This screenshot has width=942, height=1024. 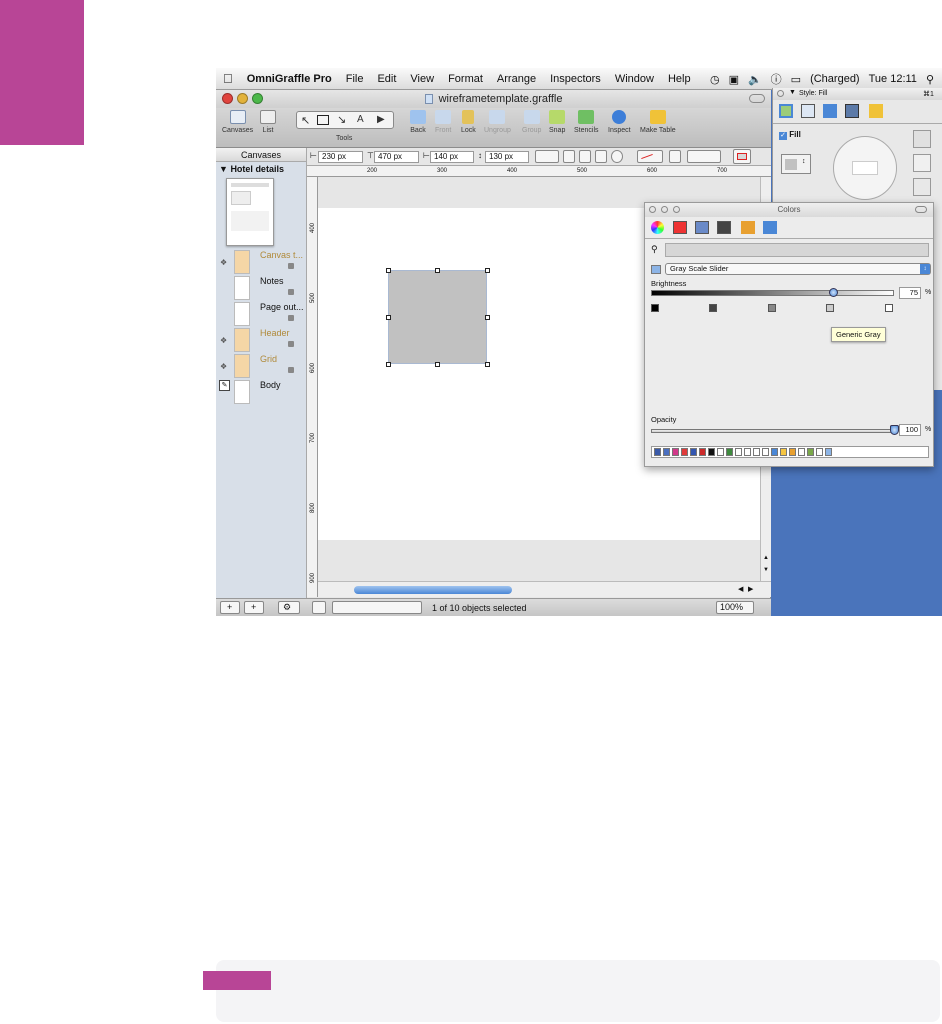 What do you see at coordinates (735, 607) in the screenshot?
I see `zoom-popup: 100%` at bounding box center [735, 607].